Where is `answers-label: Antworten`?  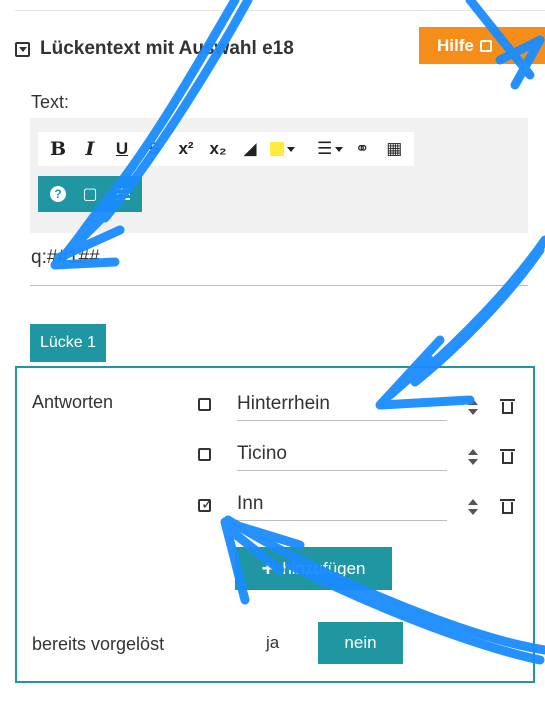 answers-label: Antworten is located at coordinates (73, 402).